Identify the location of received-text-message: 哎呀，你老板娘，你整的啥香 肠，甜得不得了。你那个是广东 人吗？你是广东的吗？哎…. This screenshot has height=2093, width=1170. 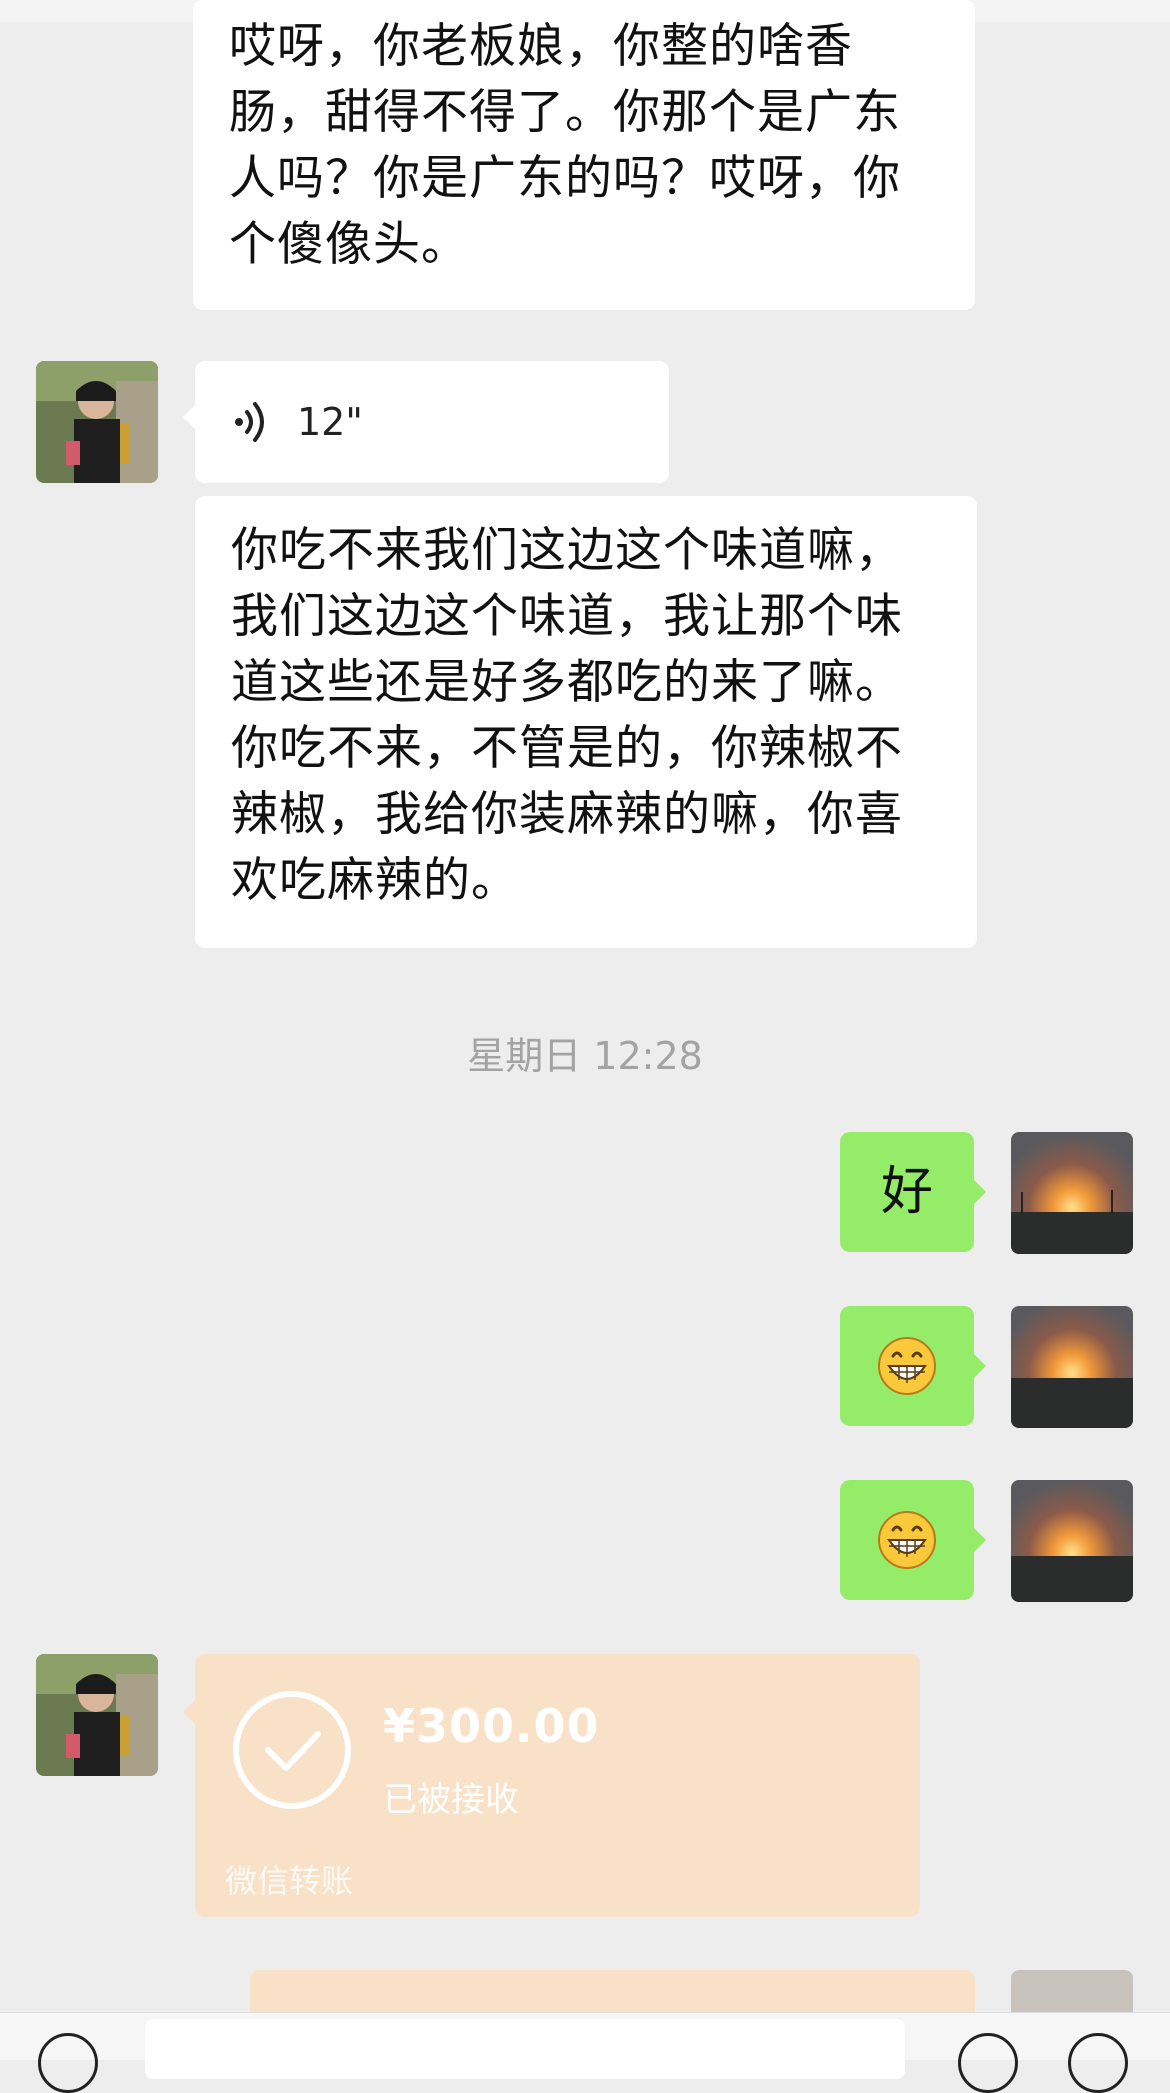
(584, 155).